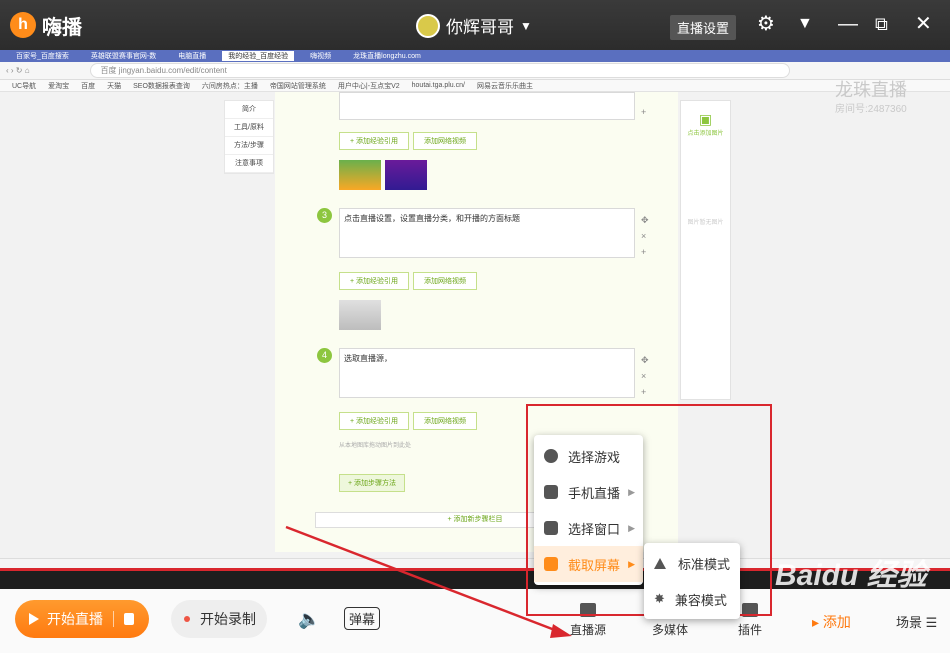  What do you see at coordinates (660, 563) in the screenshot?
I see `triangle-icon` at bounding box center [660, 563].